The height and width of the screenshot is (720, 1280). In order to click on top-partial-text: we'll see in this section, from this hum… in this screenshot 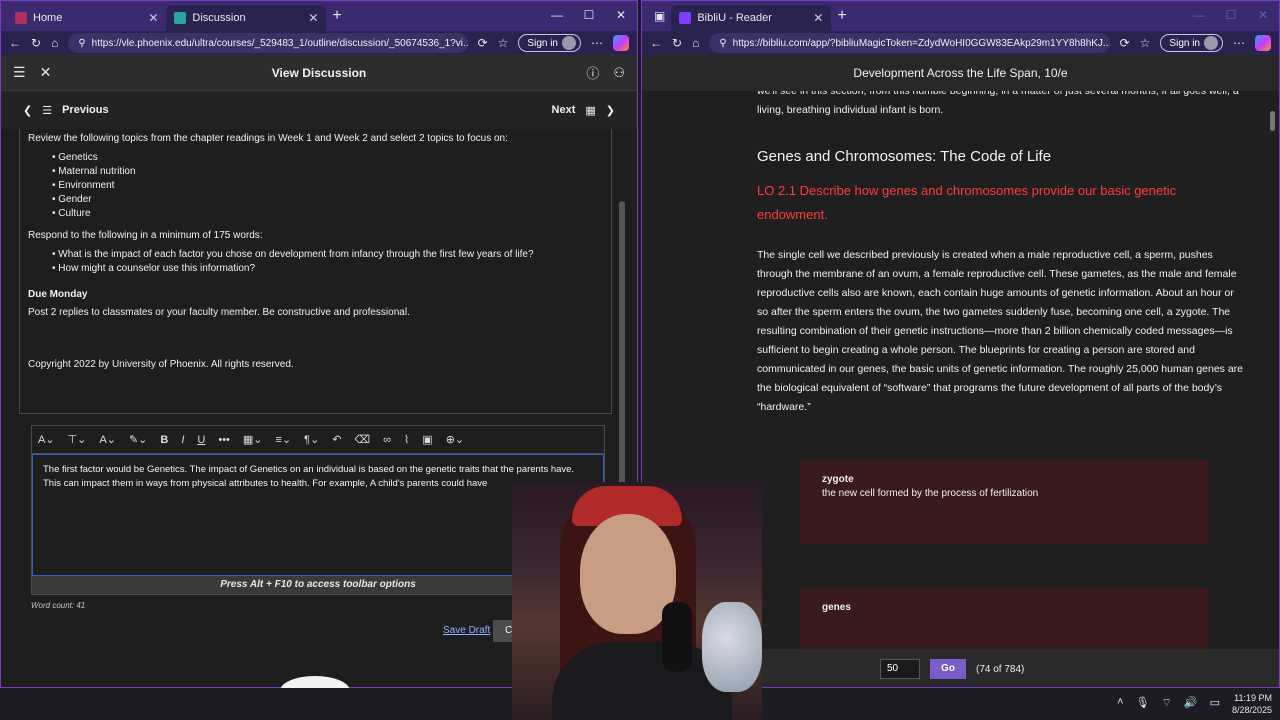, I will do `click(998, 103)`.